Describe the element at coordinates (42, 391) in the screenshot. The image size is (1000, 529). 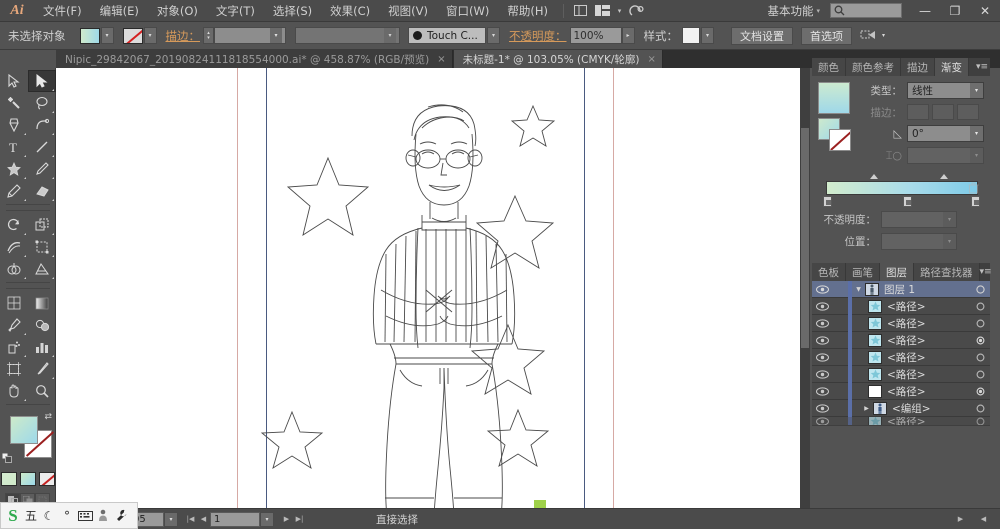
I see `zoom-tool` at that location.